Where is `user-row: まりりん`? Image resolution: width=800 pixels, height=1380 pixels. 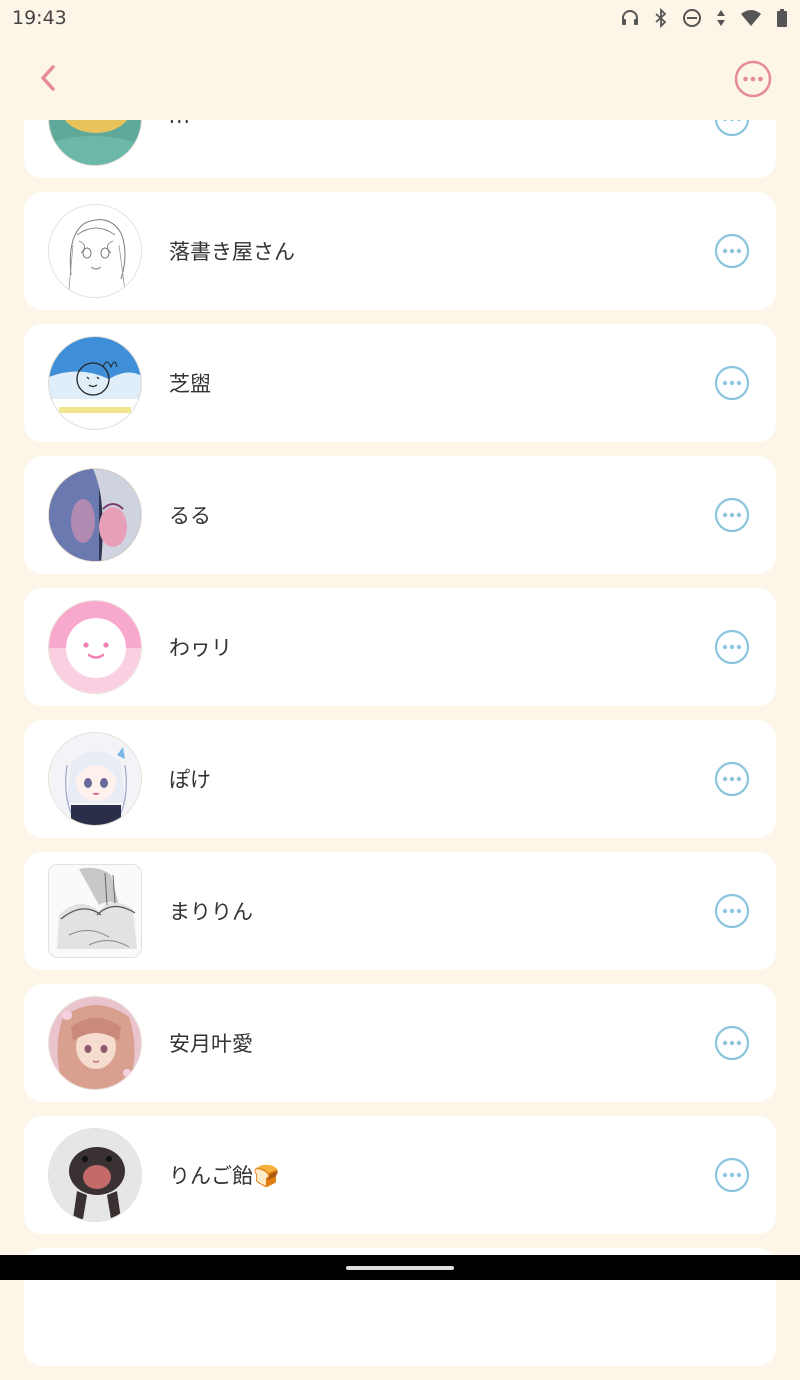
user-row: まりりん is located at coordinates (400, 911).